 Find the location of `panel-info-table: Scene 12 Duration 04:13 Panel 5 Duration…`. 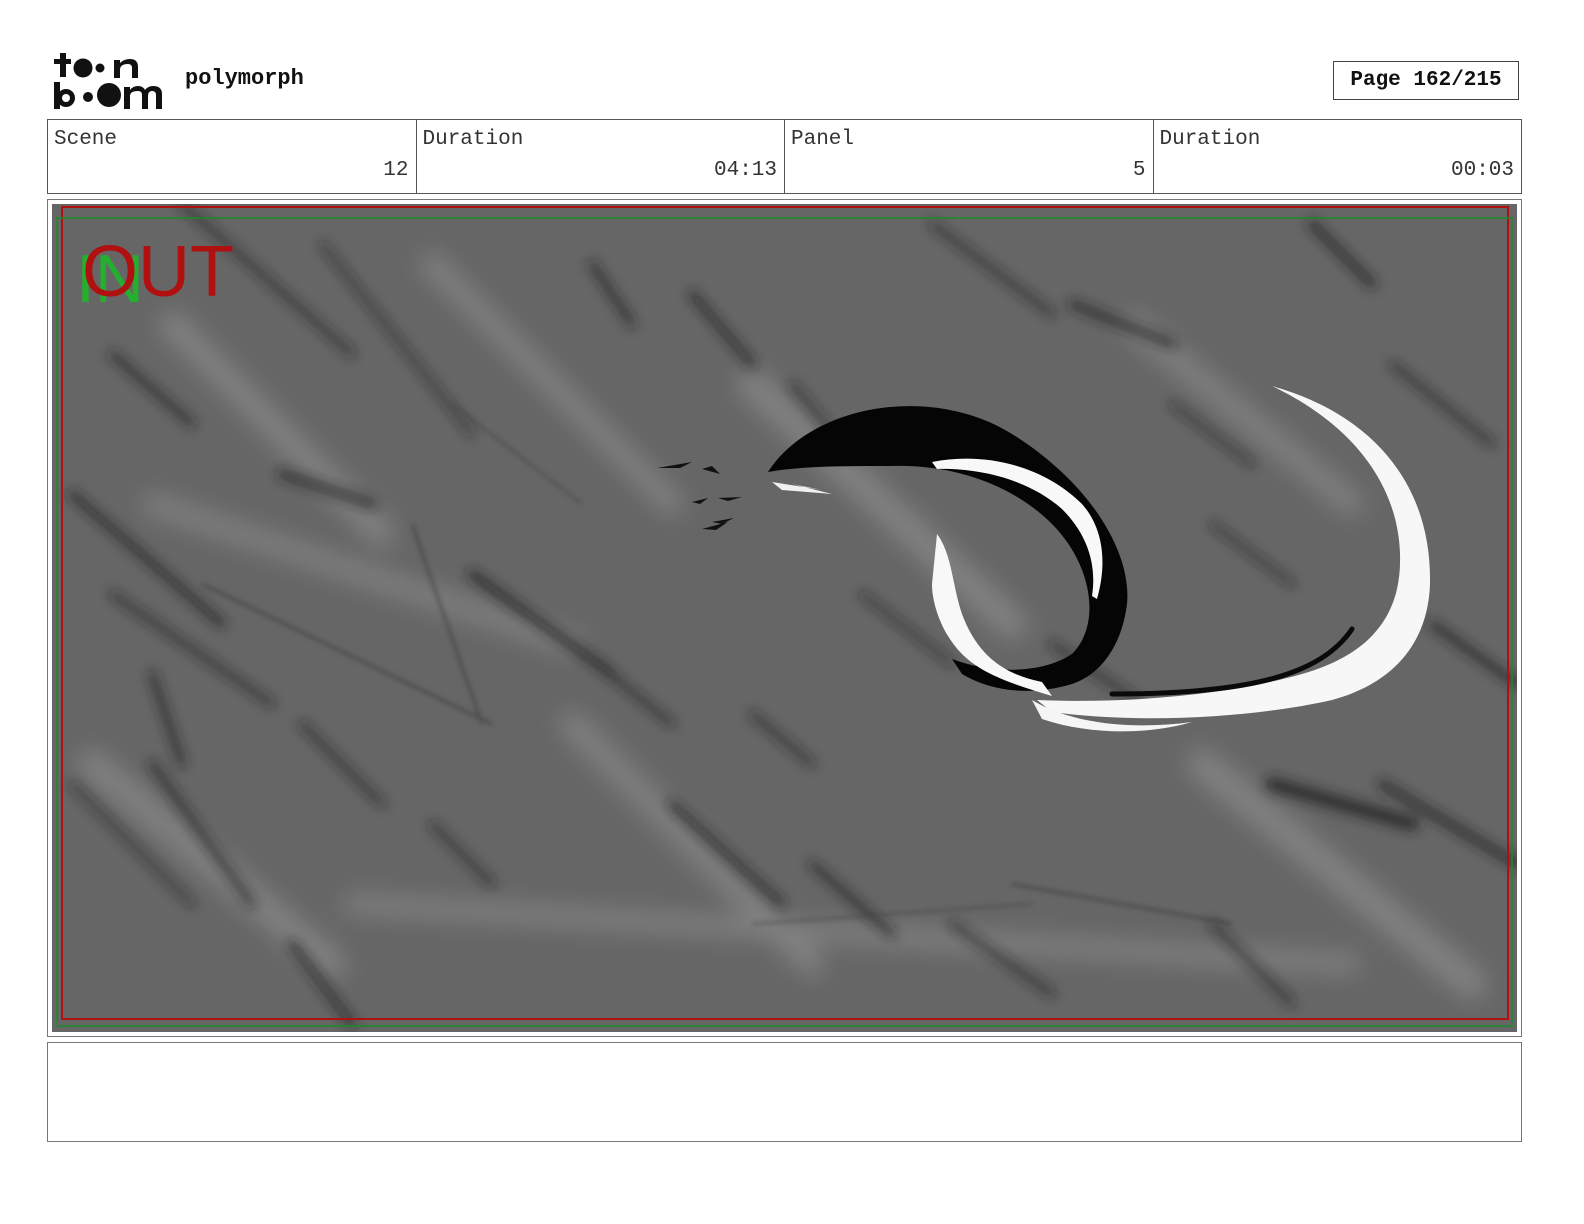

panel-info-table: Scene 12 Duration 04:13 Panel 5 Duration… is located at coordinates (784, 156).